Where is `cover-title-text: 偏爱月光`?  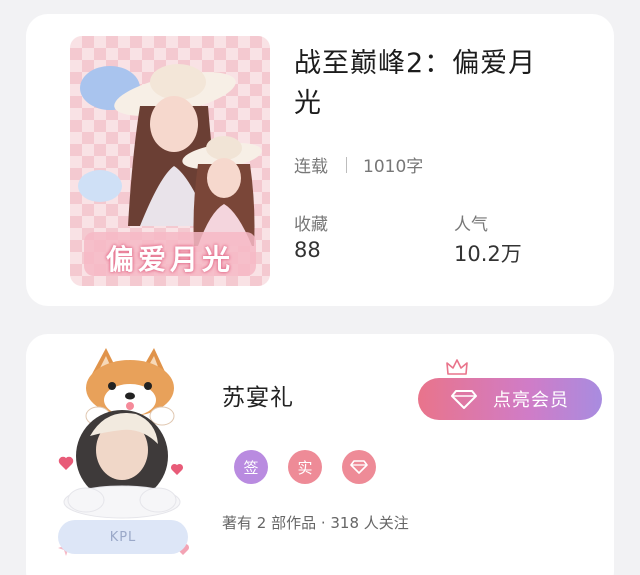
cover-title-text: 偏爱月光 is located at coordinates (169, 259).